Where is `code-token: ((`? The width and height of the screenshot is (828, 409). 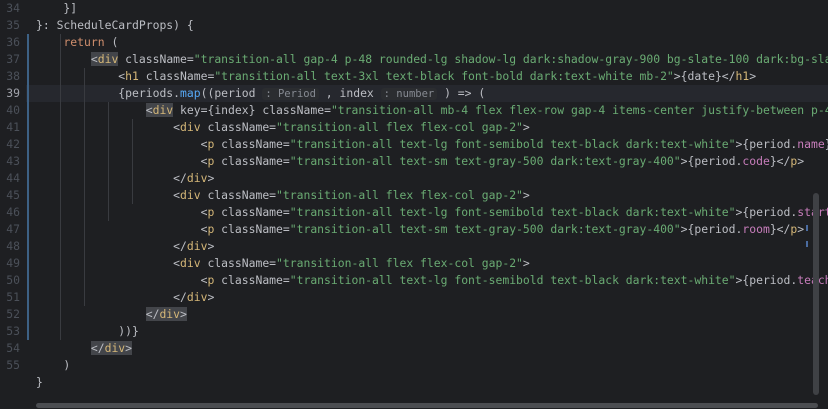
code-token: (( is located at coordinates (207, 93).